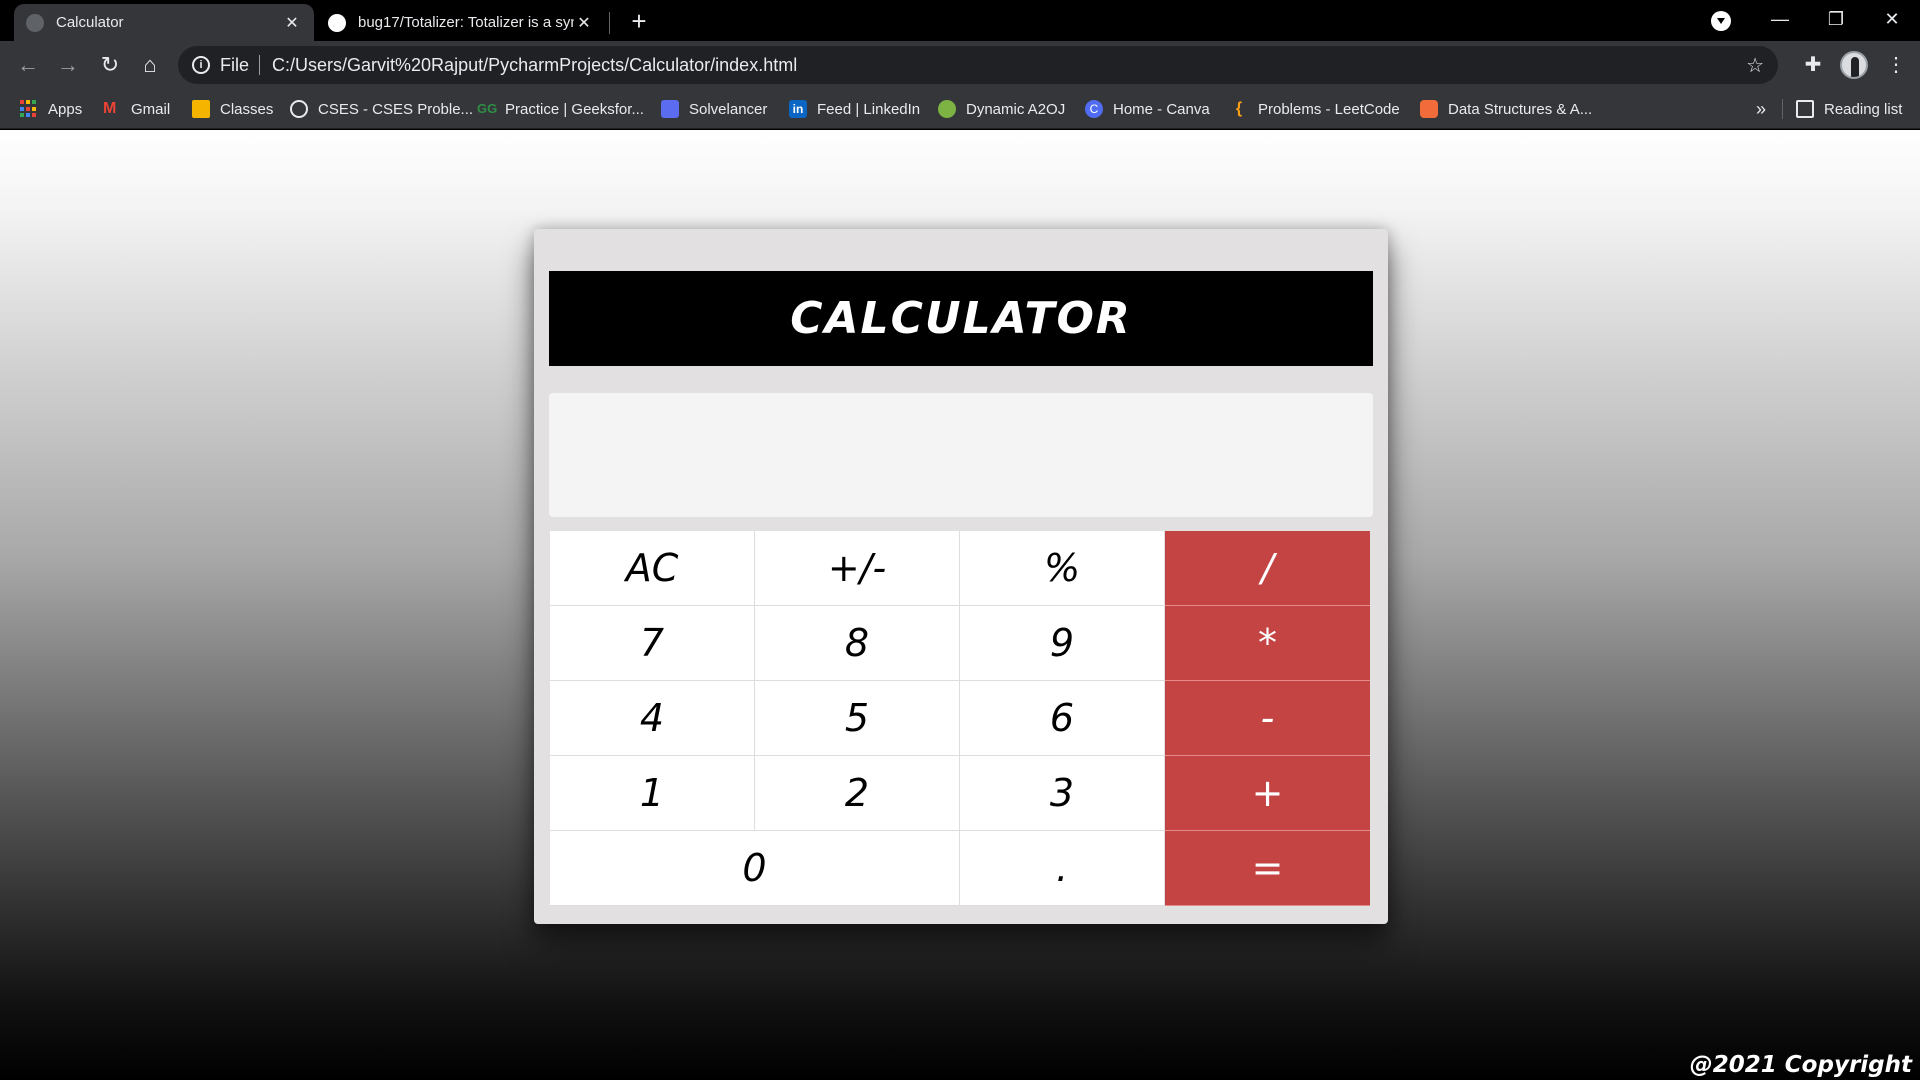  I want to click on a2oj-icon, so click(947, 109).